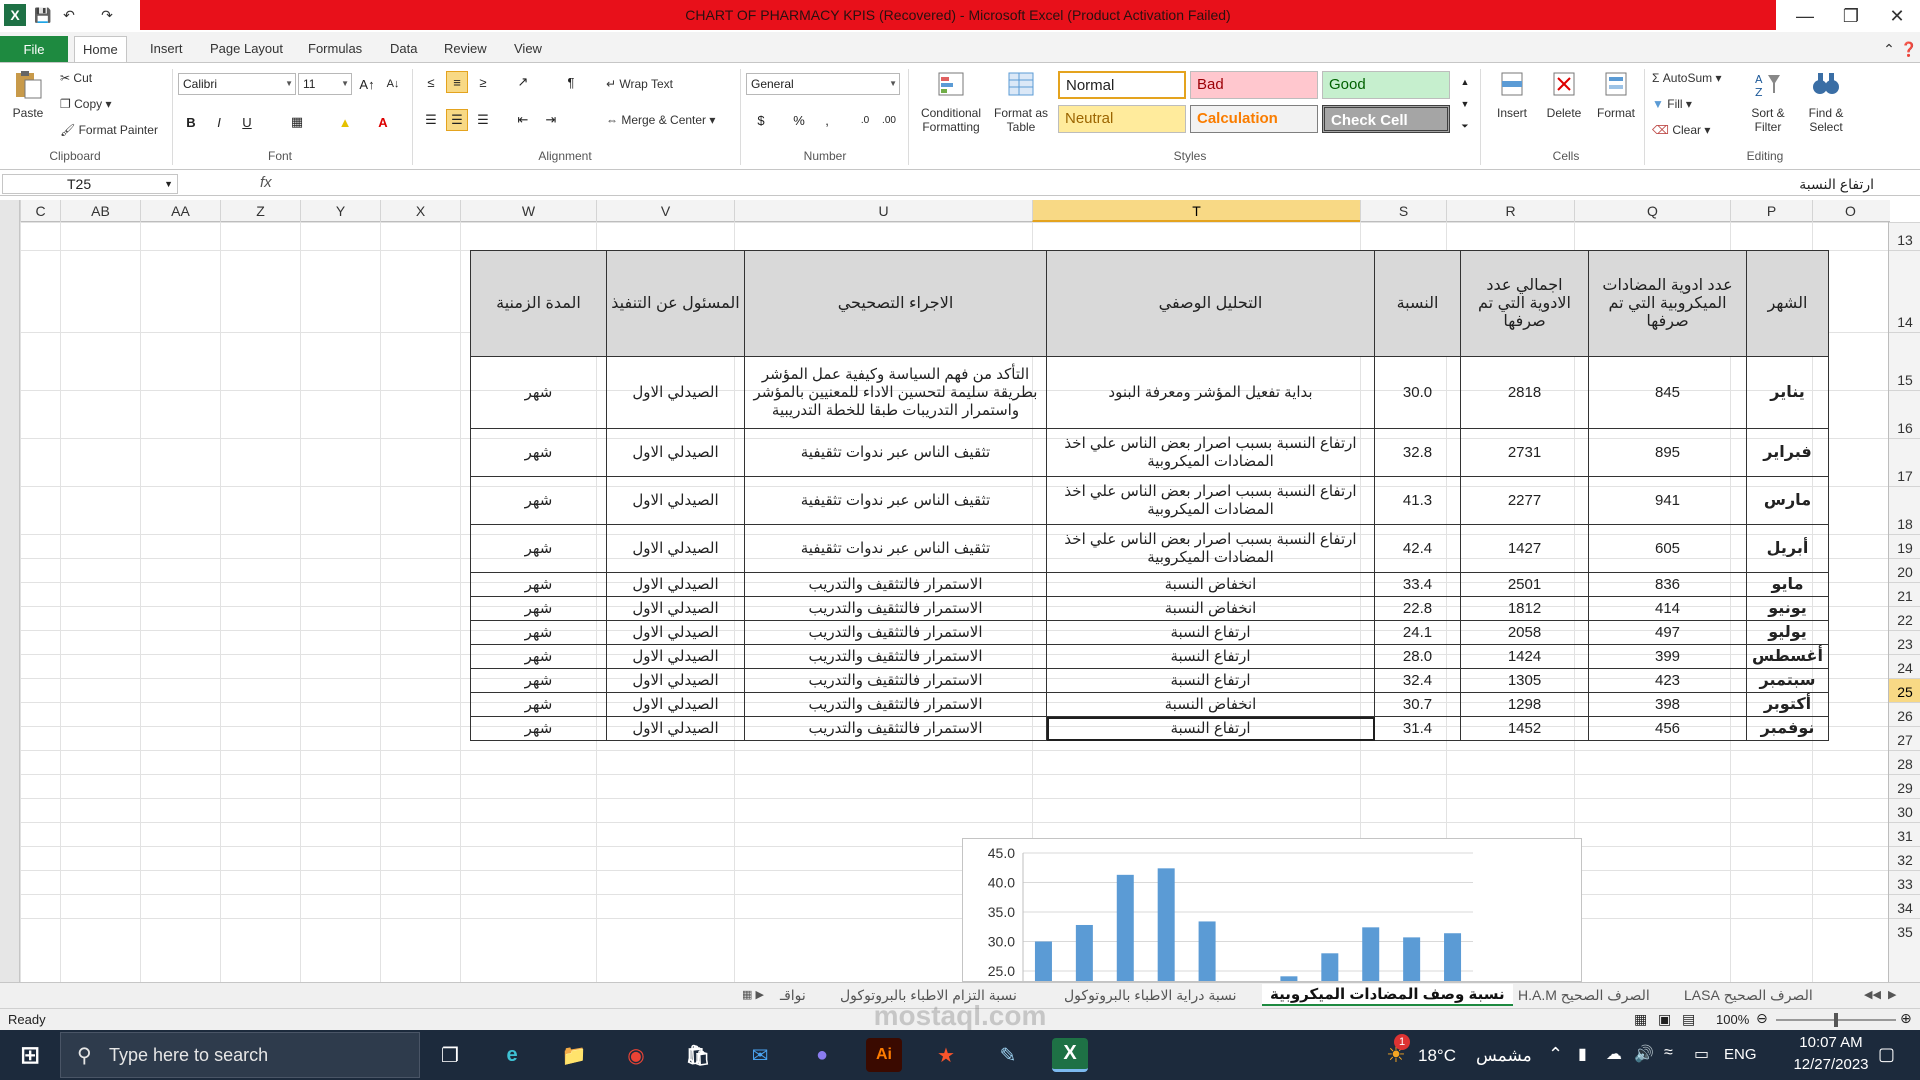  Describe the element at coordinates (168, 184) in the screenshot. I see `name-box-dropdown-icon: ▼` at that location.